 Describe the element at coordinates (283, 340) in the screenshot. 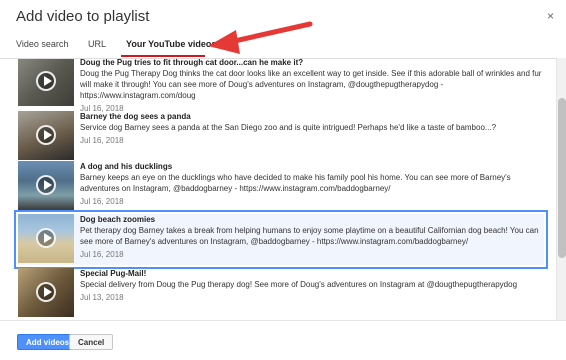

I see `dialog-footer: Add videos Cancel` at that location.